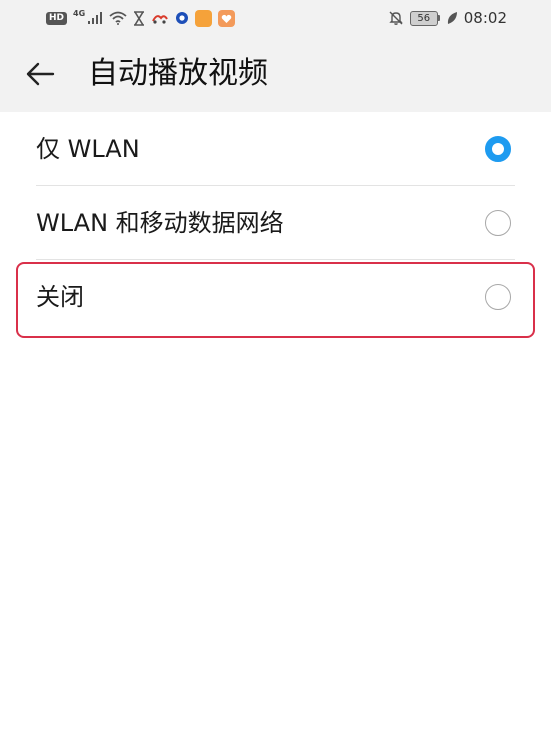 This screenshot has height=730, width=551. Describe the element at coordinates (95, 18) in the screenshot. I see `signal-icon` at that location.